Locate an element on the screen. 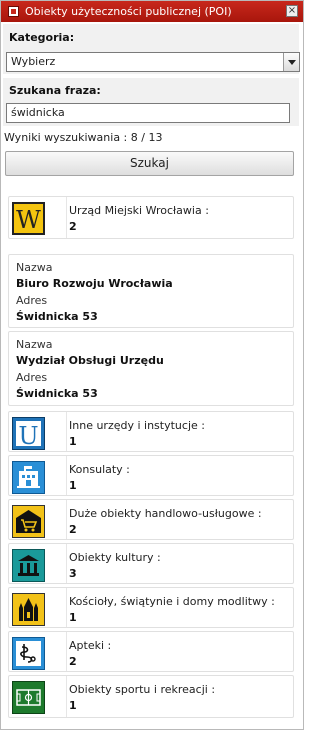 The height and width of the screenshot is (730, 320). category-item: Obiekty sportu i rekreacji : 1 is located at coordinates (151, 696).